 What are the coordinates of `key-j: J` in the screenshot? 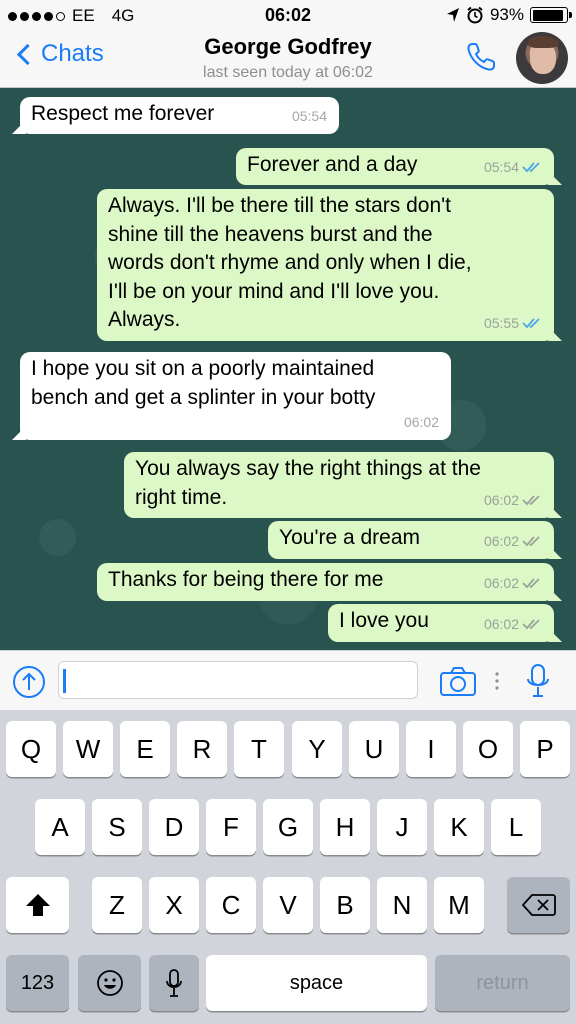 It's located at (402, 827).